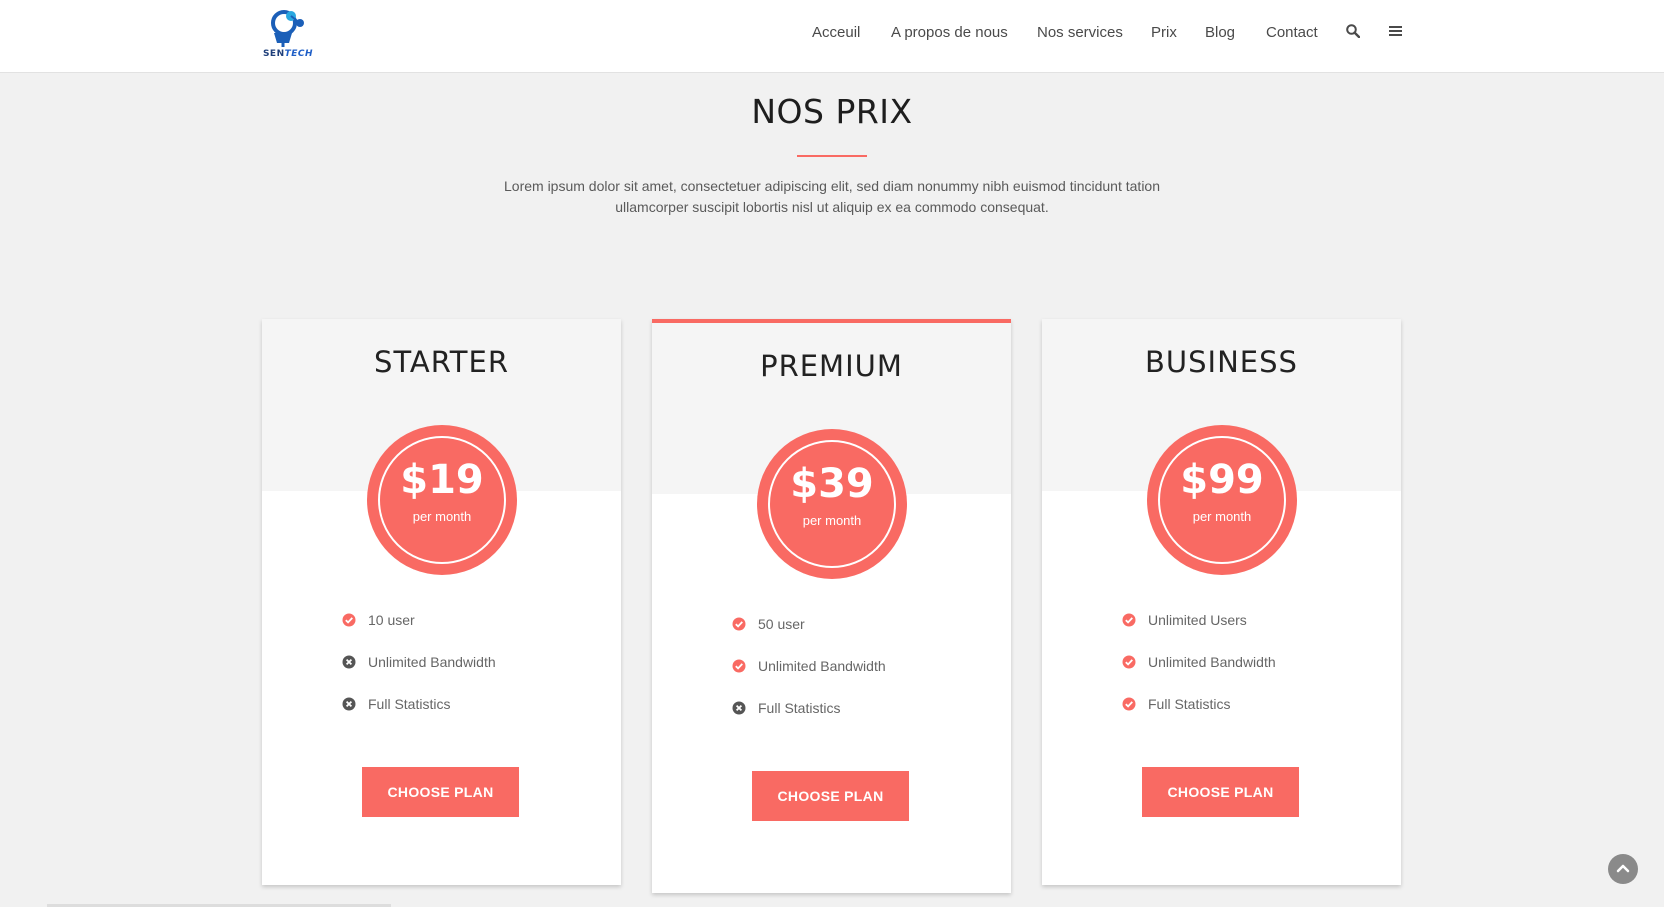 This screenshot has width=1664, height=907. I want to click on price-badge: $19 per month, so click(442, 500).